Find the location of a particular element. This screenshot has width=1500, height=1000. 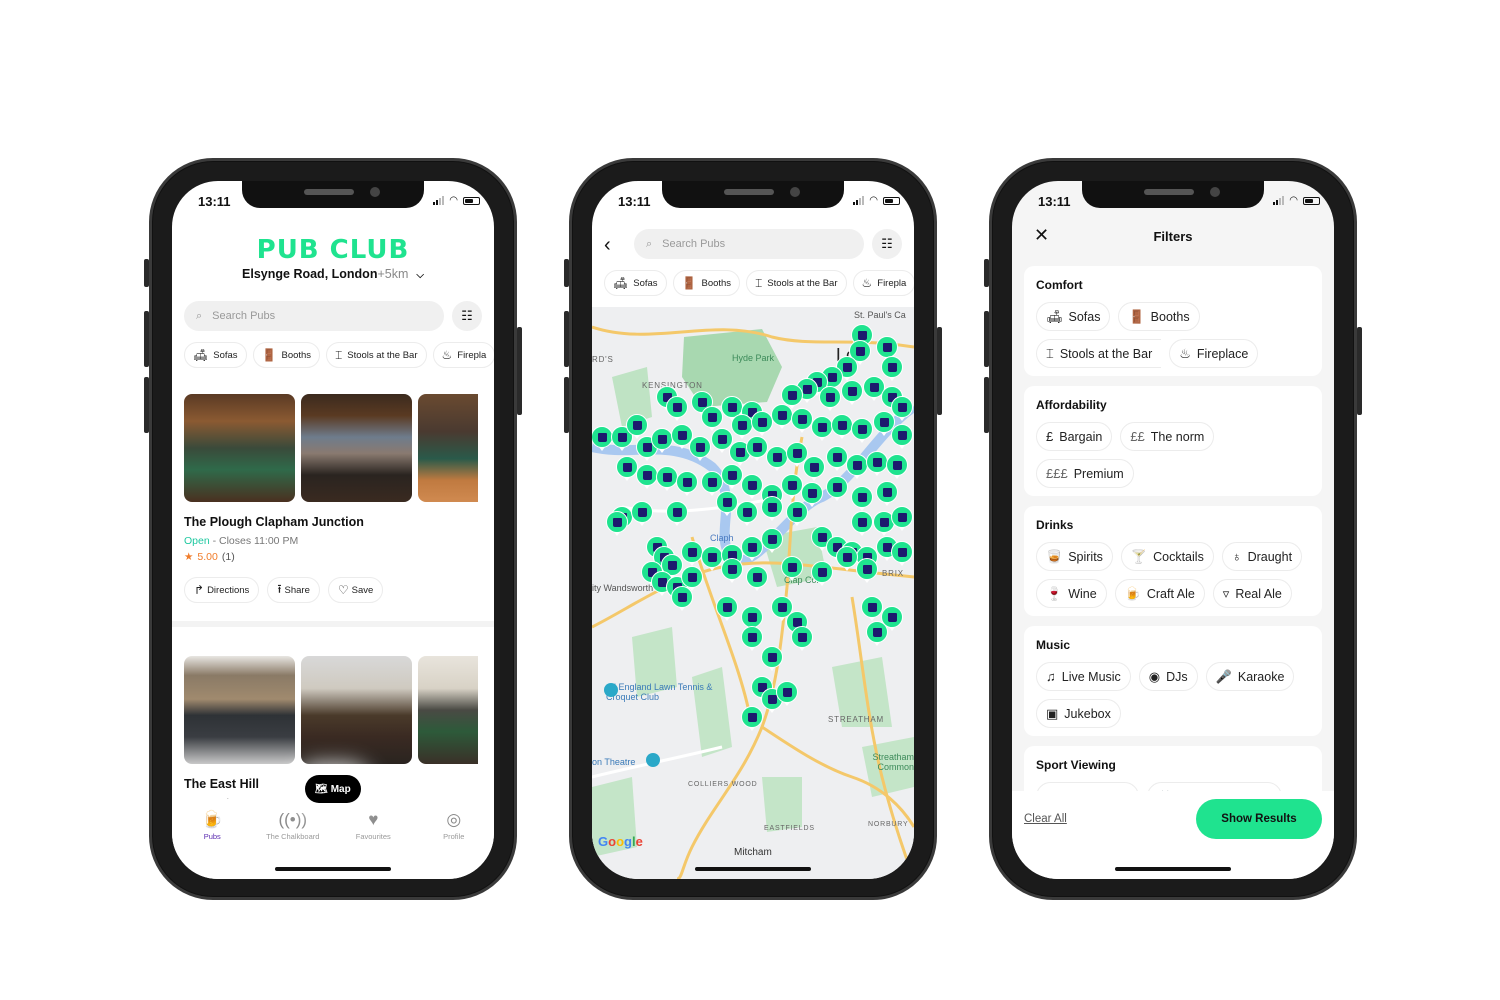

filter-chip-bargain: £ Bargain is located at coordinates (1074, 436).